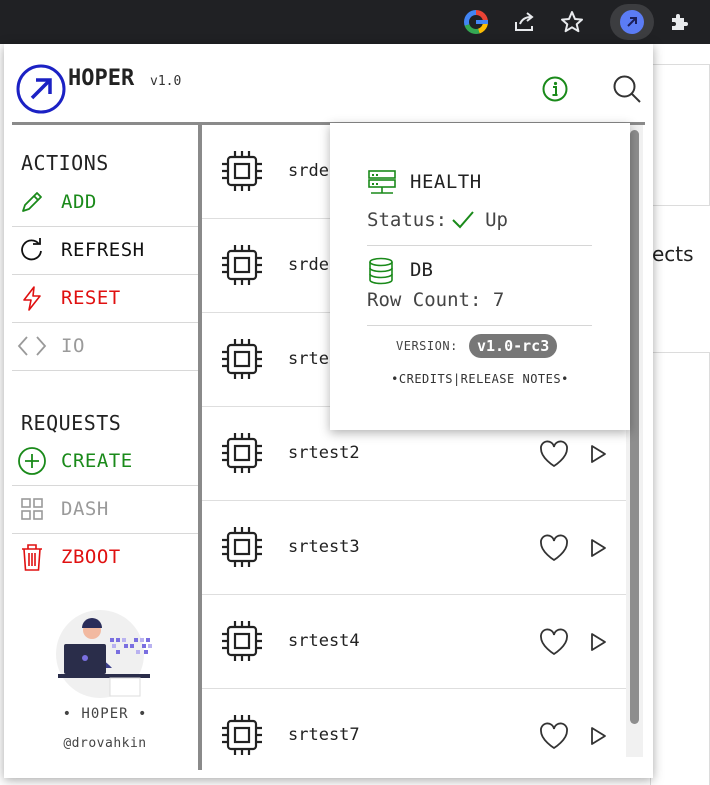 The height and width of the screenshot is (785, 710). I want to click on lightning-icon, so click(32, 298).